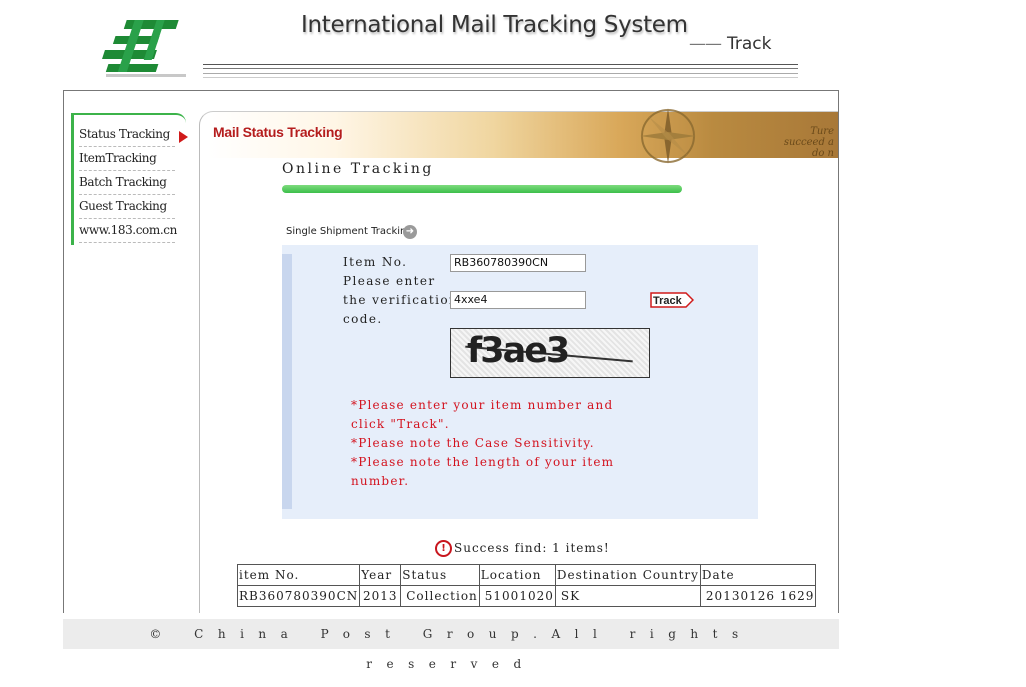 Image resolution: width=1026 pixels, height=687 pixels. Describe the element at coordinates (532, 548) in the screenshot. I see `success-message: Success find: 1 items!` at that location.